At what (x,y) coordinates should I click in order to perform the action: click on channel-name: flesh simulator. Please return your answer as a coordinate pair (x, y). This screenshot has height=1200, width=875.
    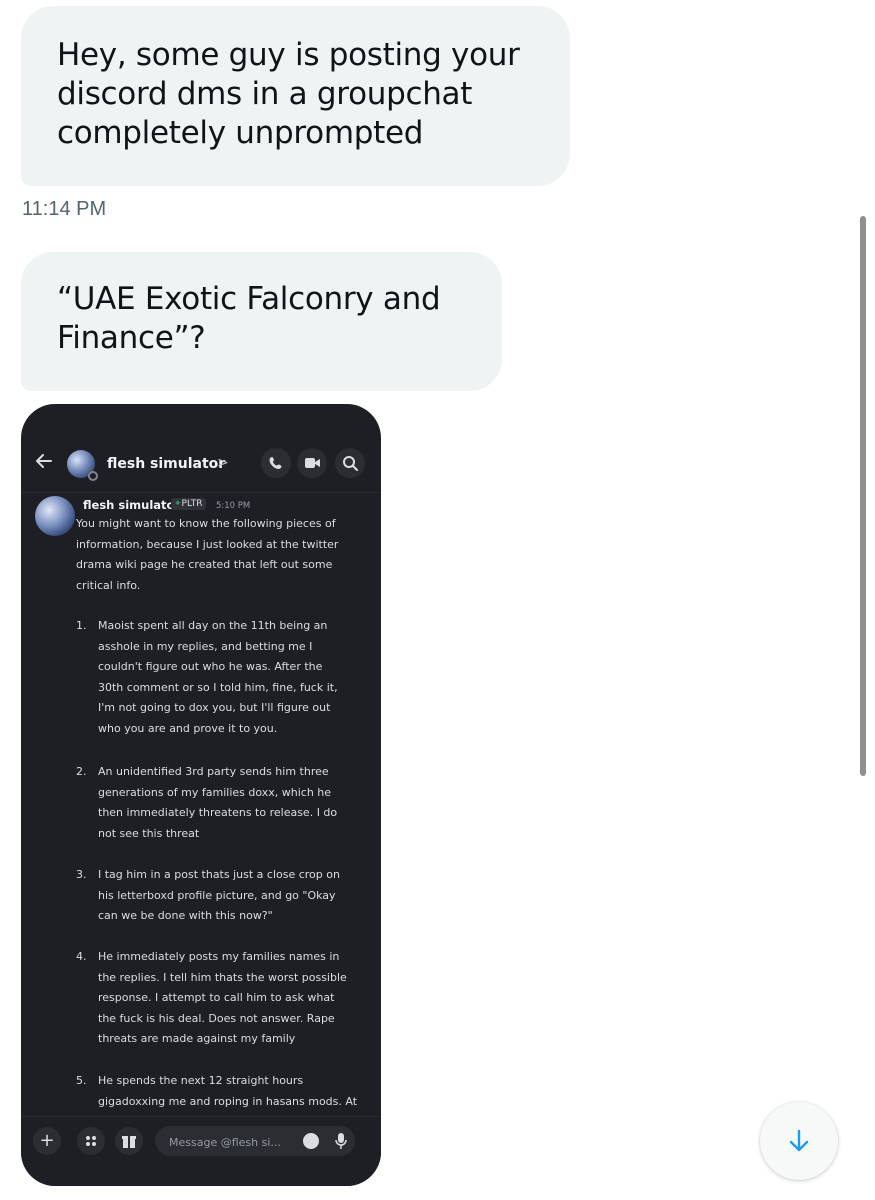
    Looking at the image, I should click on (166, 464).